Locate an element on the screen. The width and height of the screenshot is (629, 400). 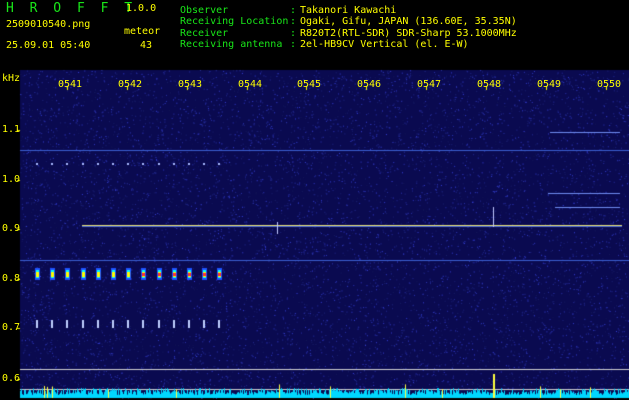
antenna-label: Receiving antenna is located at coordinates (231, 44).